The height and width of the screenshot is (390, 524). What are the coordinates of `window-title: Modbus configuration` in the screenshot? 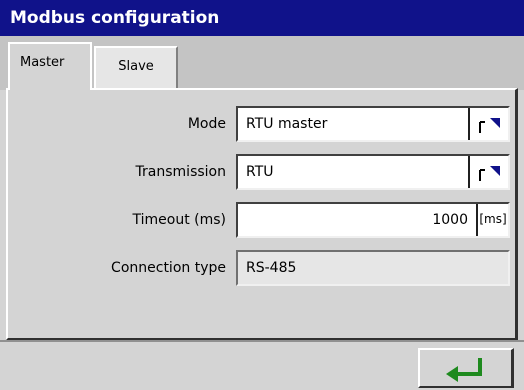 It's located at (262, 18).